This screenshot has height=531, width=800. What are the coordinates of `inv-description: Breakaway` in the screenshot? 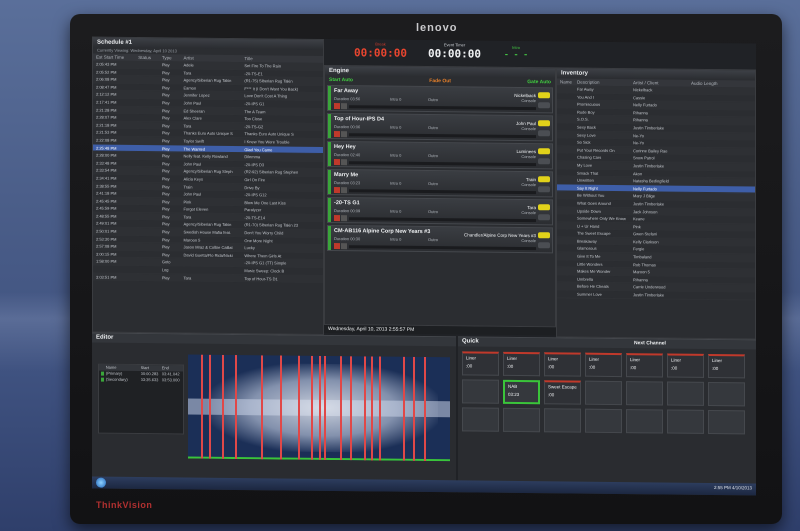 It's located at (587, 241).